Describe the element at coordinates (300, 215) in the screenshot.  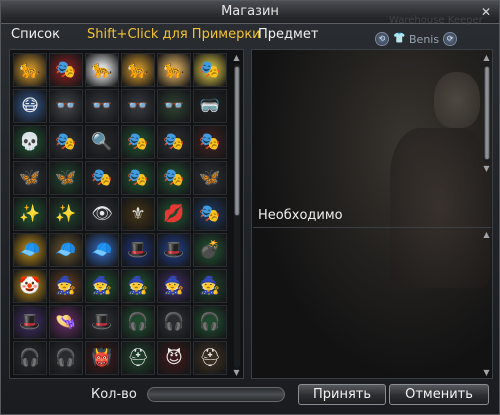
I see `needed-label: Необходимо` at that location.